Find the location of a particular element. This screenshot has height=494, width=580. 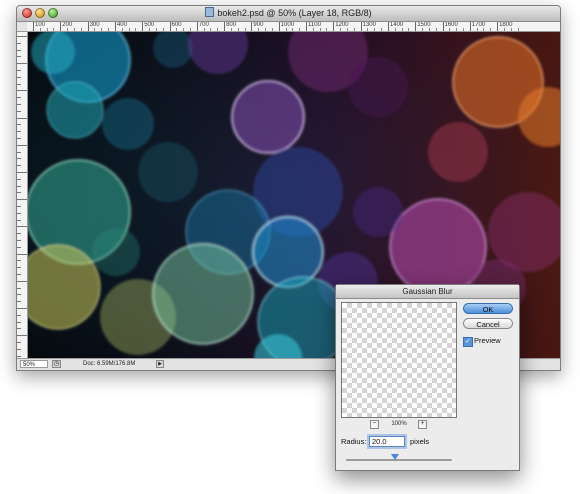

cancel-button: Cancel is located at coordinates (488, 323).